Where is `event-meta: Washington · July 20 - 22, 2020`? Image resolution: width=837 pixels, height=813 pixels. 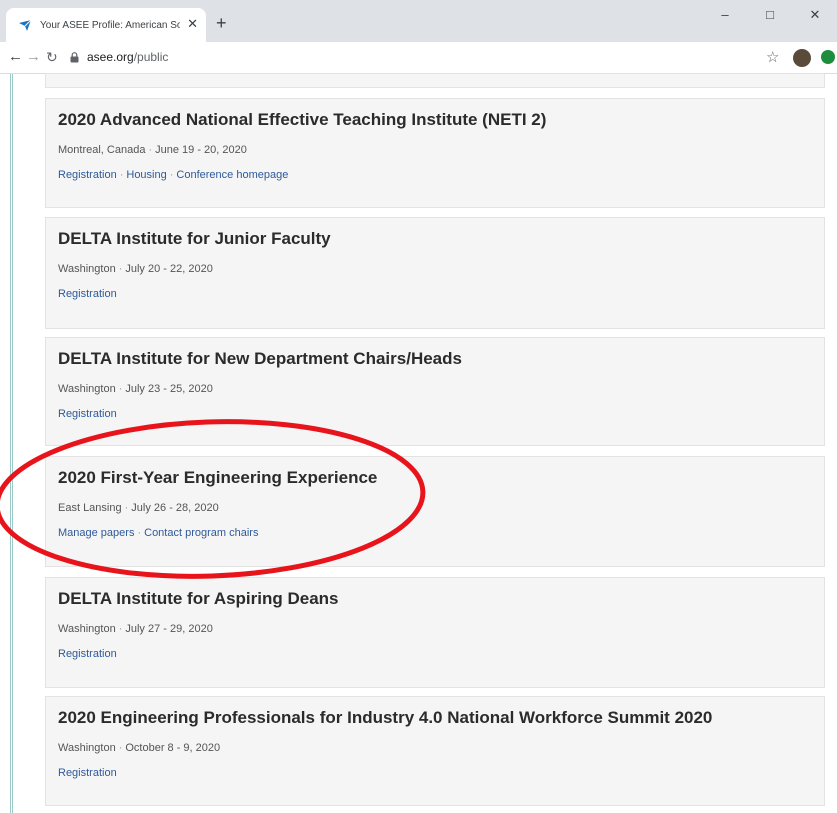 event-meta: Washington · July 20 - 22, 2020 is located at coordinates (135, 269).